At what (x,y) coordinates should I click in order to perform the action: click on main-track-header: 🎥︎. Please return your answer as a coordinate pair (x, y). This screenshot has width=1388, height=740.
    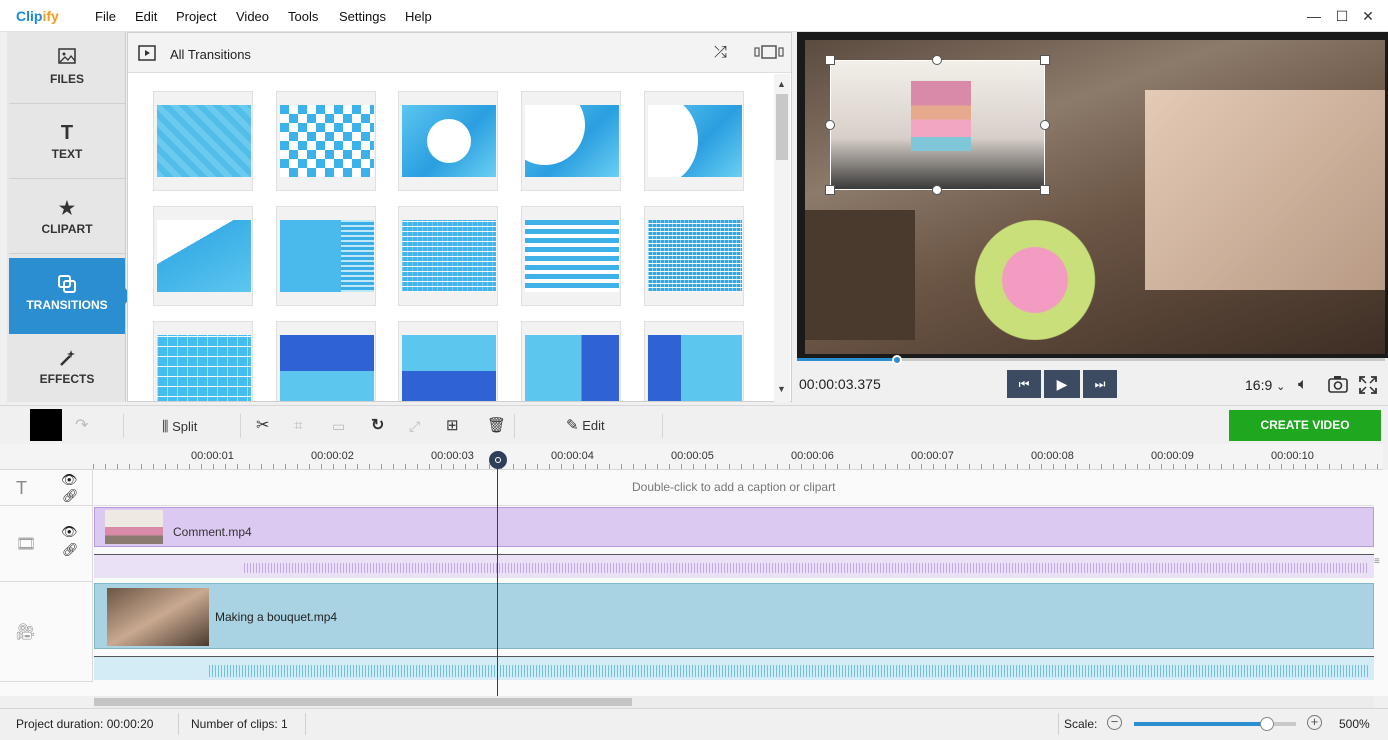
    Looking at the image, I should click on (46, 632).